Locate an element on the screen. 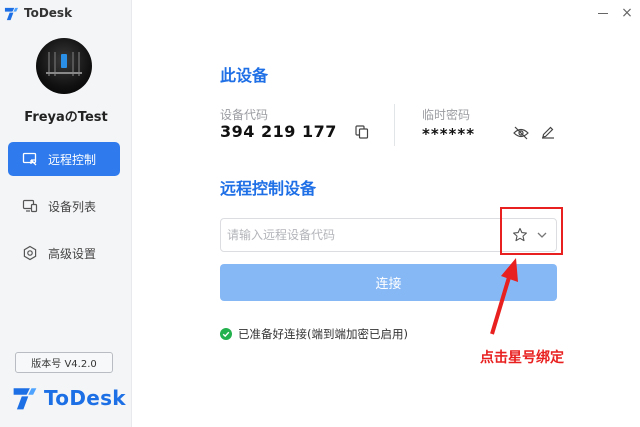  annotation-arrow-icon is located at coordinates (504, 296).